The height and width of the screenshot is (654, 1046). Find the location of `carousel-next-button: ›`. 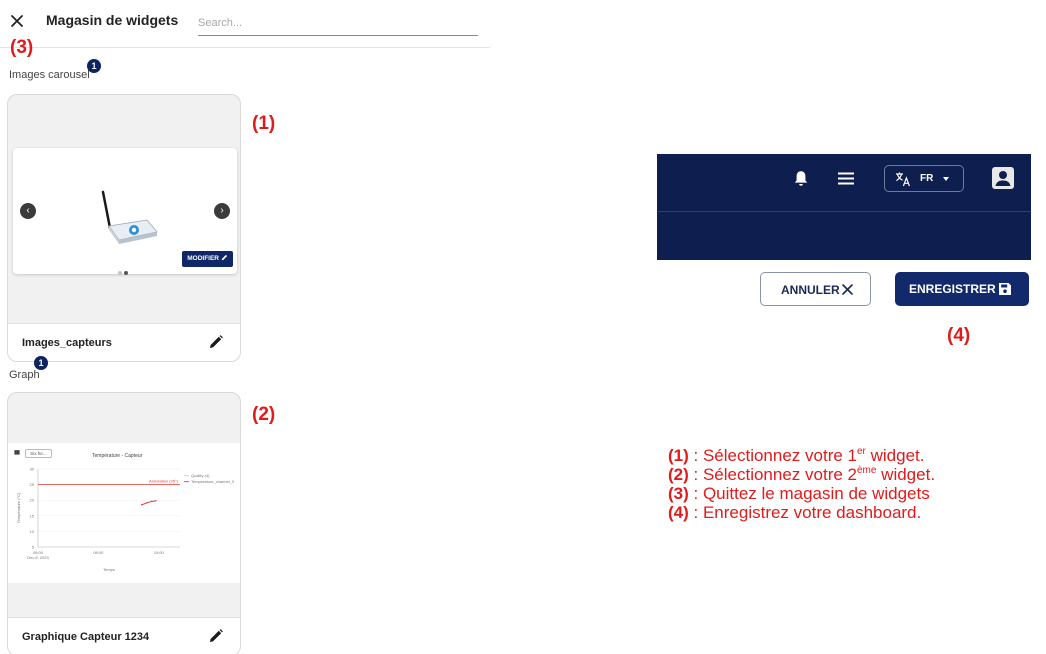

carousel-next-button: › is located at coordinates (222, 211).